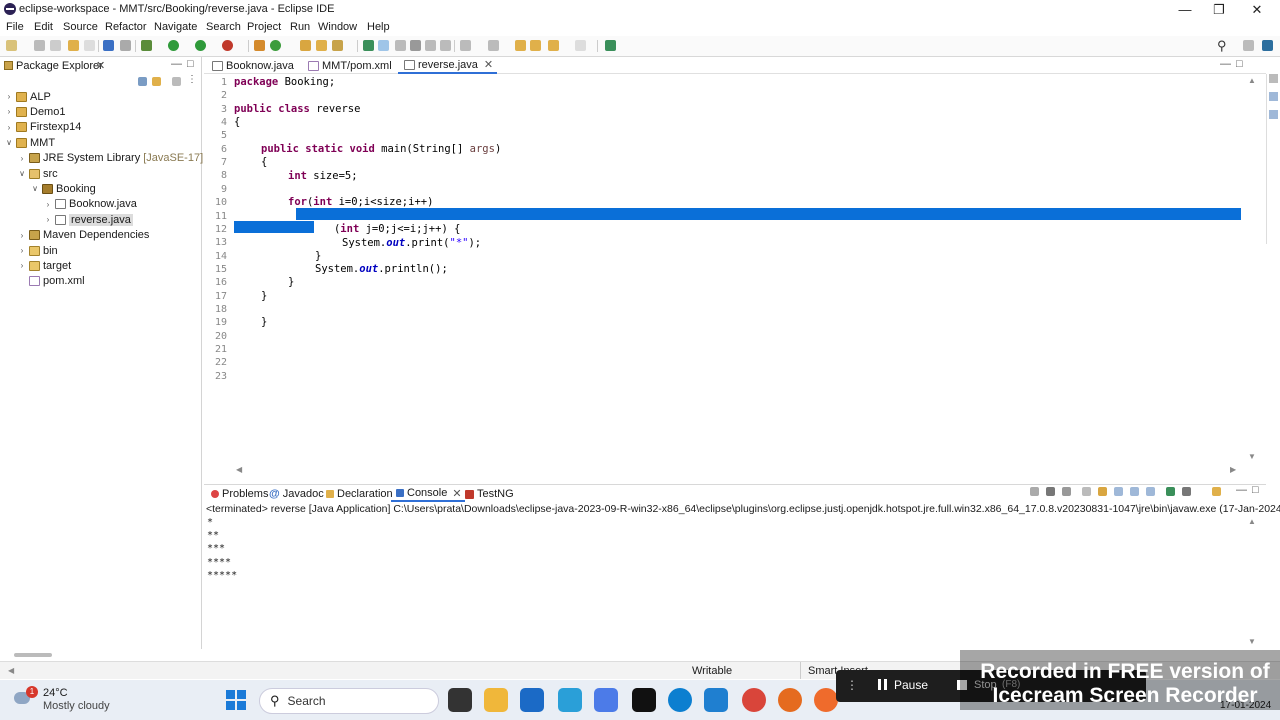  I want to click on remove-launch-icon, so click(1050, 491).